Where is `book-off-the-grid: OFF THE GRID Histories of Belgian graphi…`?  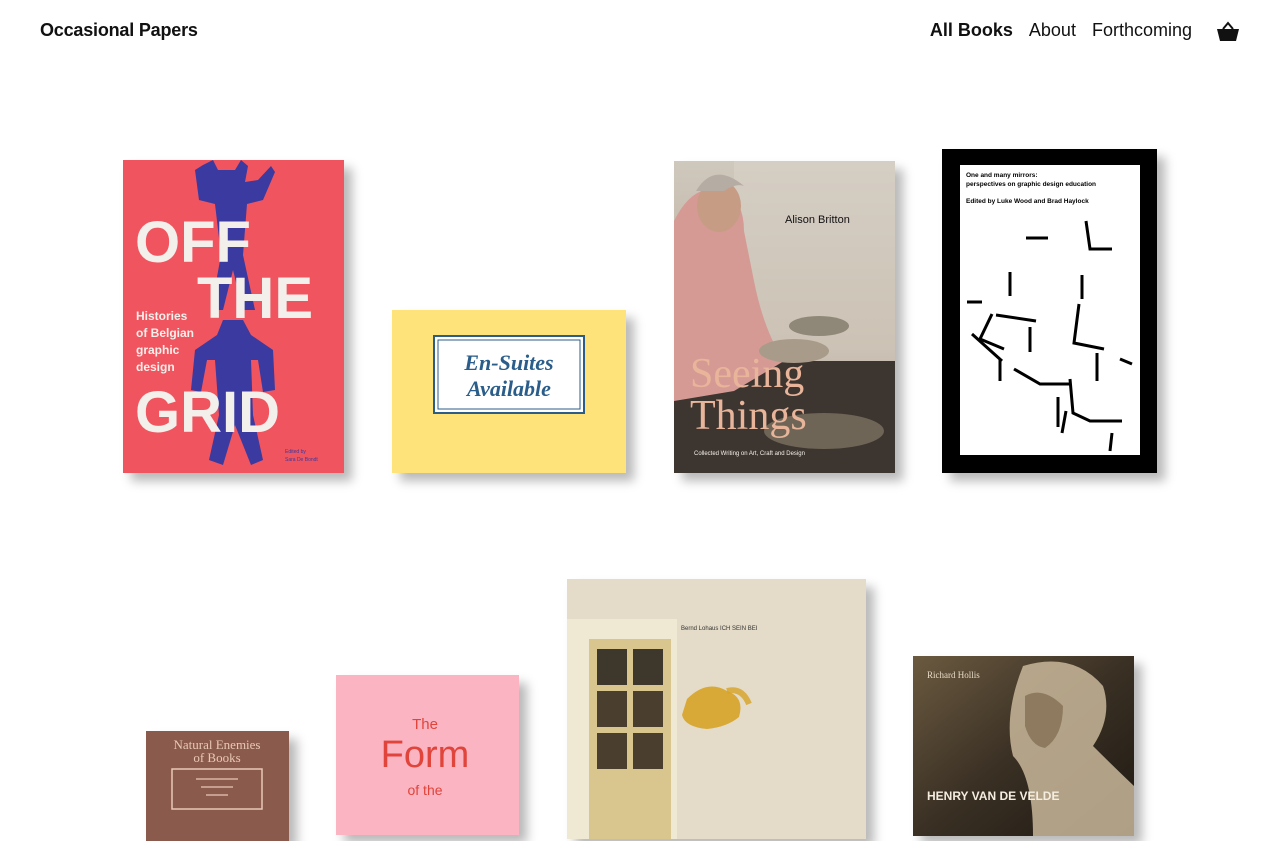
book-off-the-grid: OFF THE GRID Histories of Belgian graphi… is located at coordinates (233, 316).